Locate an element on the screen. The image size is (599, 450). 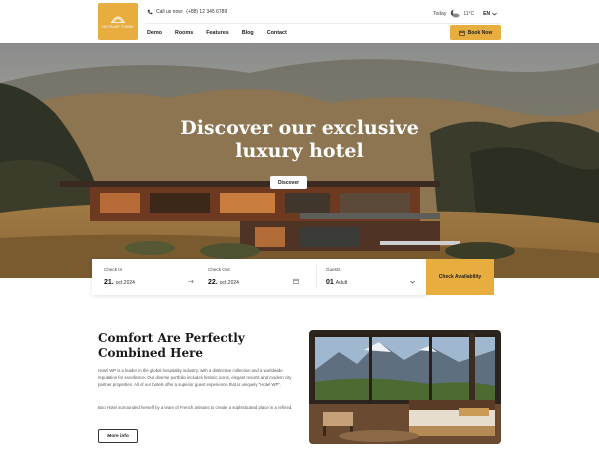
menu-item-features: Features is located at coordinates (217, 33).